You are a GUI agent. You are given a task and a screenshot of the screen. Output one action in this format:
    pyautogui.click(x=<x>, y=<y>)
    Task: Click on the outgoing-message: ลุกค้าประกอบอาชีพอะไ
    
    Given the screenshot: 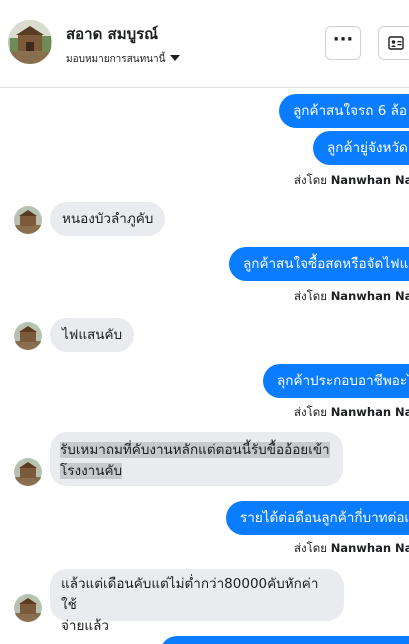 What is the action you would take?
    pyautogui.click(x=336, y=381)
    